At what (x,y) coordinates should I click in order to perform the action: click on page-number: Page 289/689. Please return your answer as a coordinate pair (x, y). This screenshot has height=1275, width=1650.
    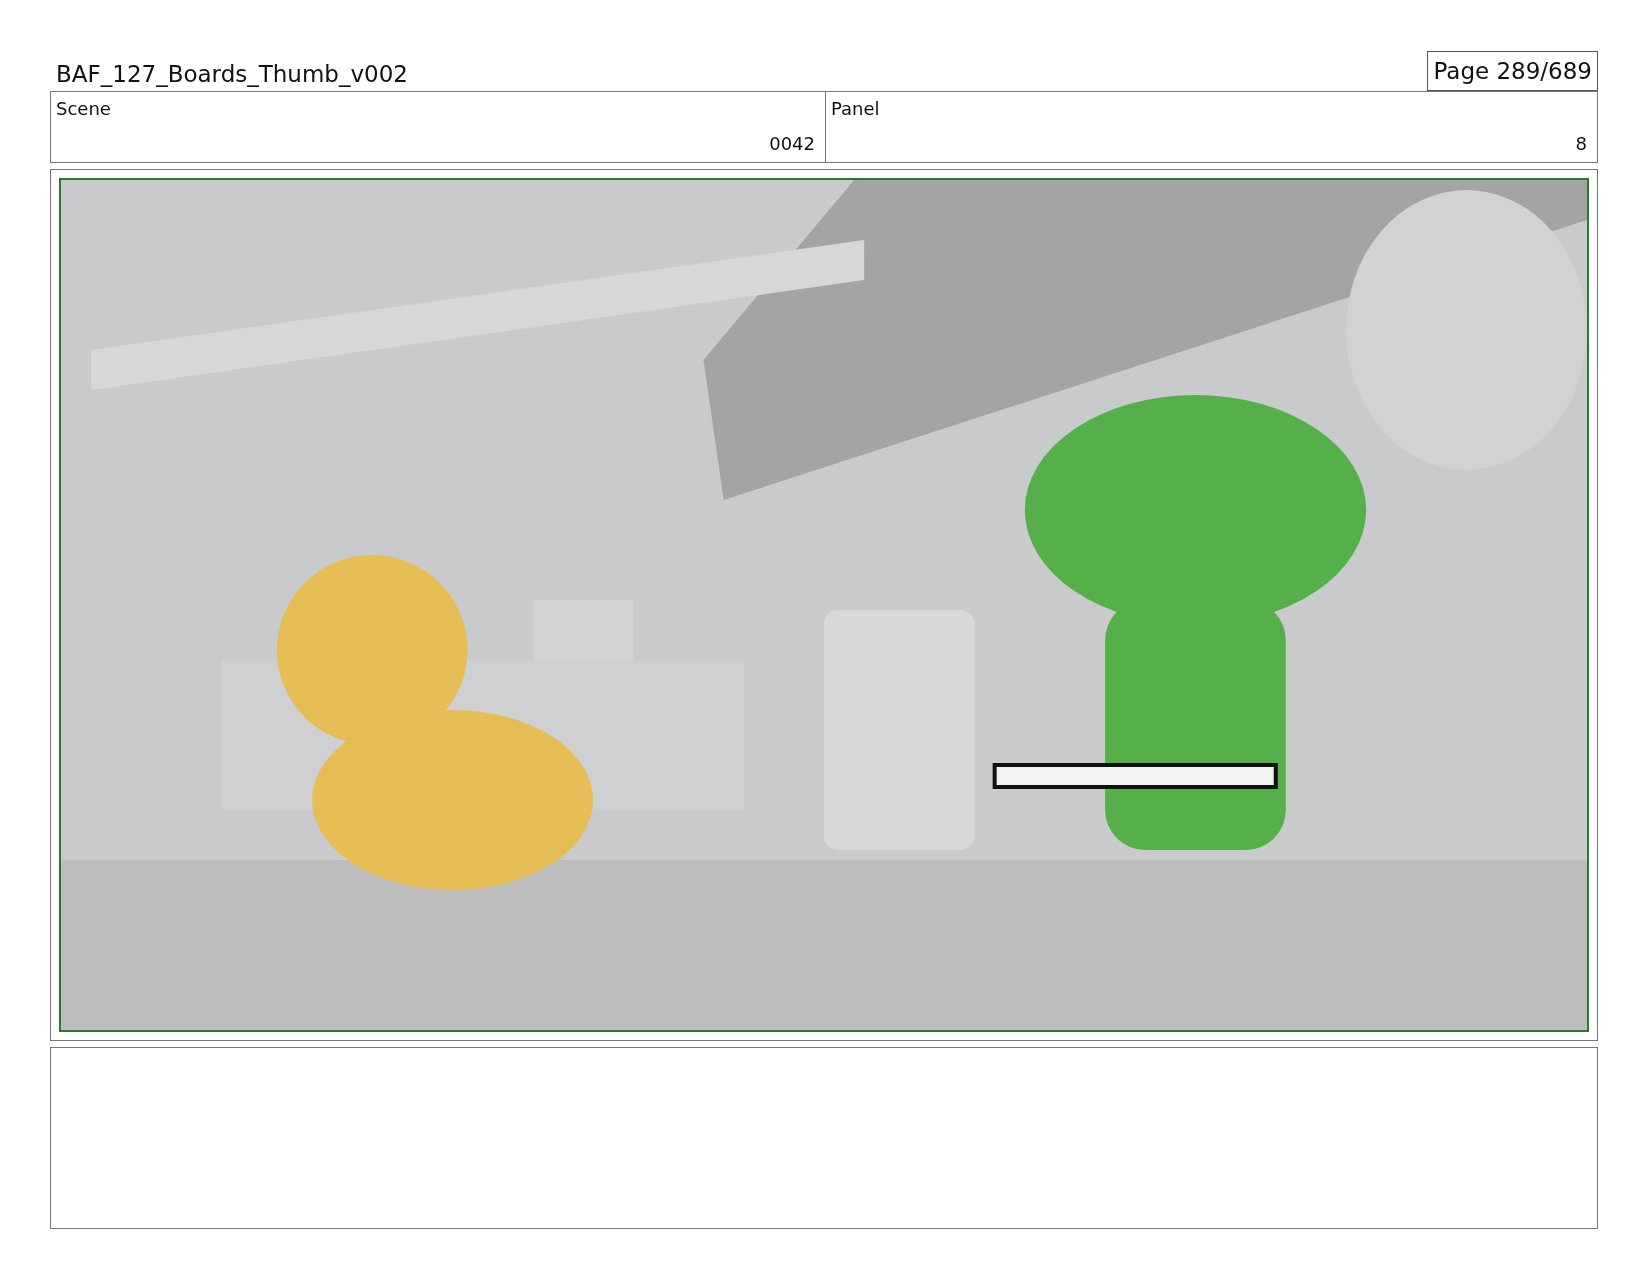
    Looking at the image, I should click on (1512, 71).